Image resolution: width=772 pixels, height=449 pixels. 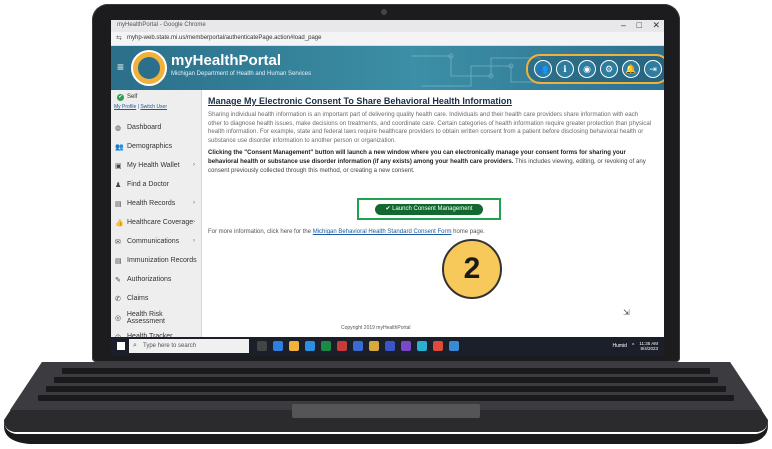 What do you see at coordinates (169, 346) in the screenshot?
I see `taskbar-search-placeholder: Type here to search` at bounding box center [169, 346].